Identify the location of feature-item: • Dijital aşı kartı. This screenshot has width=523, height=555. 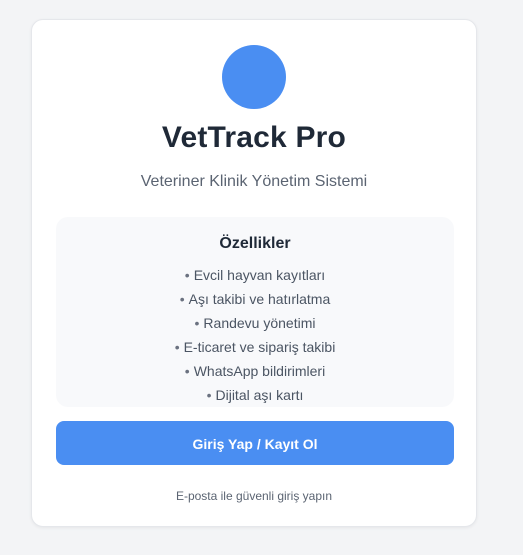
(255, 395).